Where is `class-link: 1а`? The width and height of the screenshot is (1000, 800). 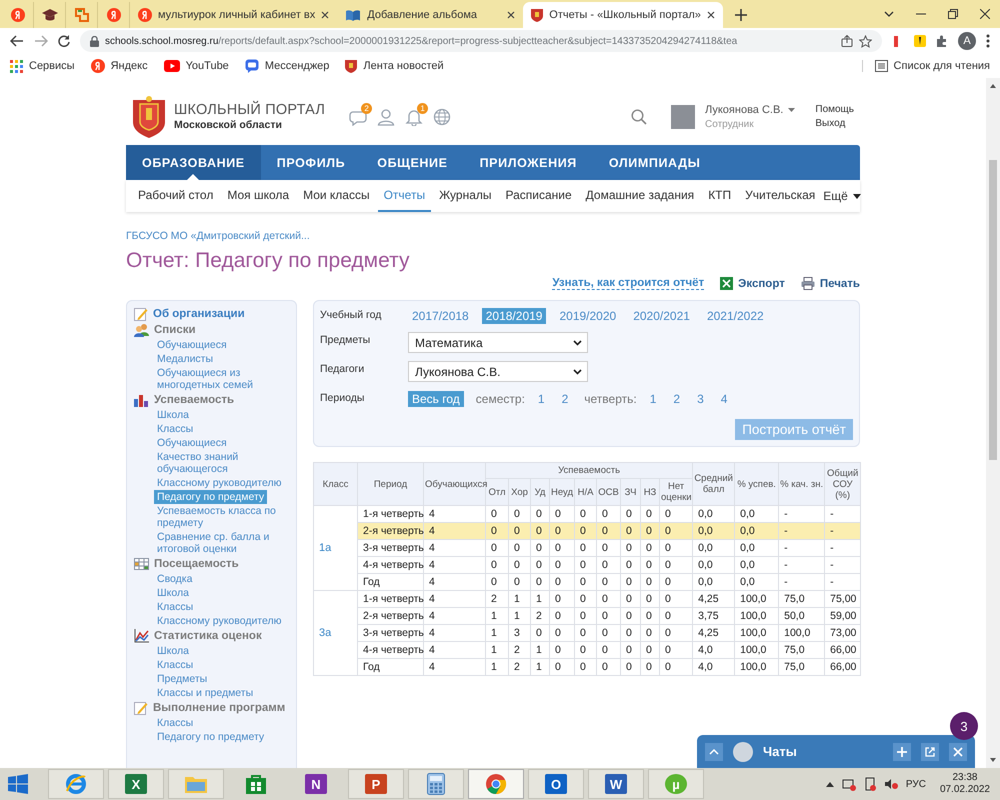
class-link: 1а is located at coordinates (336, 548).